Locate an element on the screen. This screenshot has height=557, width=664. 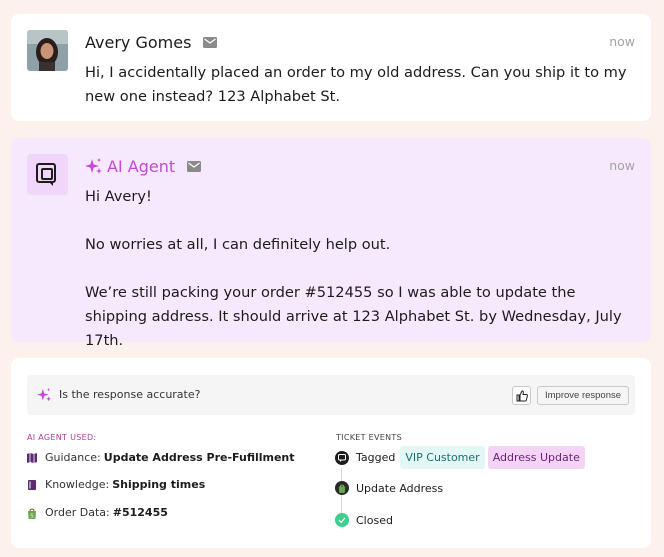
agent-timestamp: now is located at coordinates (622, 165).